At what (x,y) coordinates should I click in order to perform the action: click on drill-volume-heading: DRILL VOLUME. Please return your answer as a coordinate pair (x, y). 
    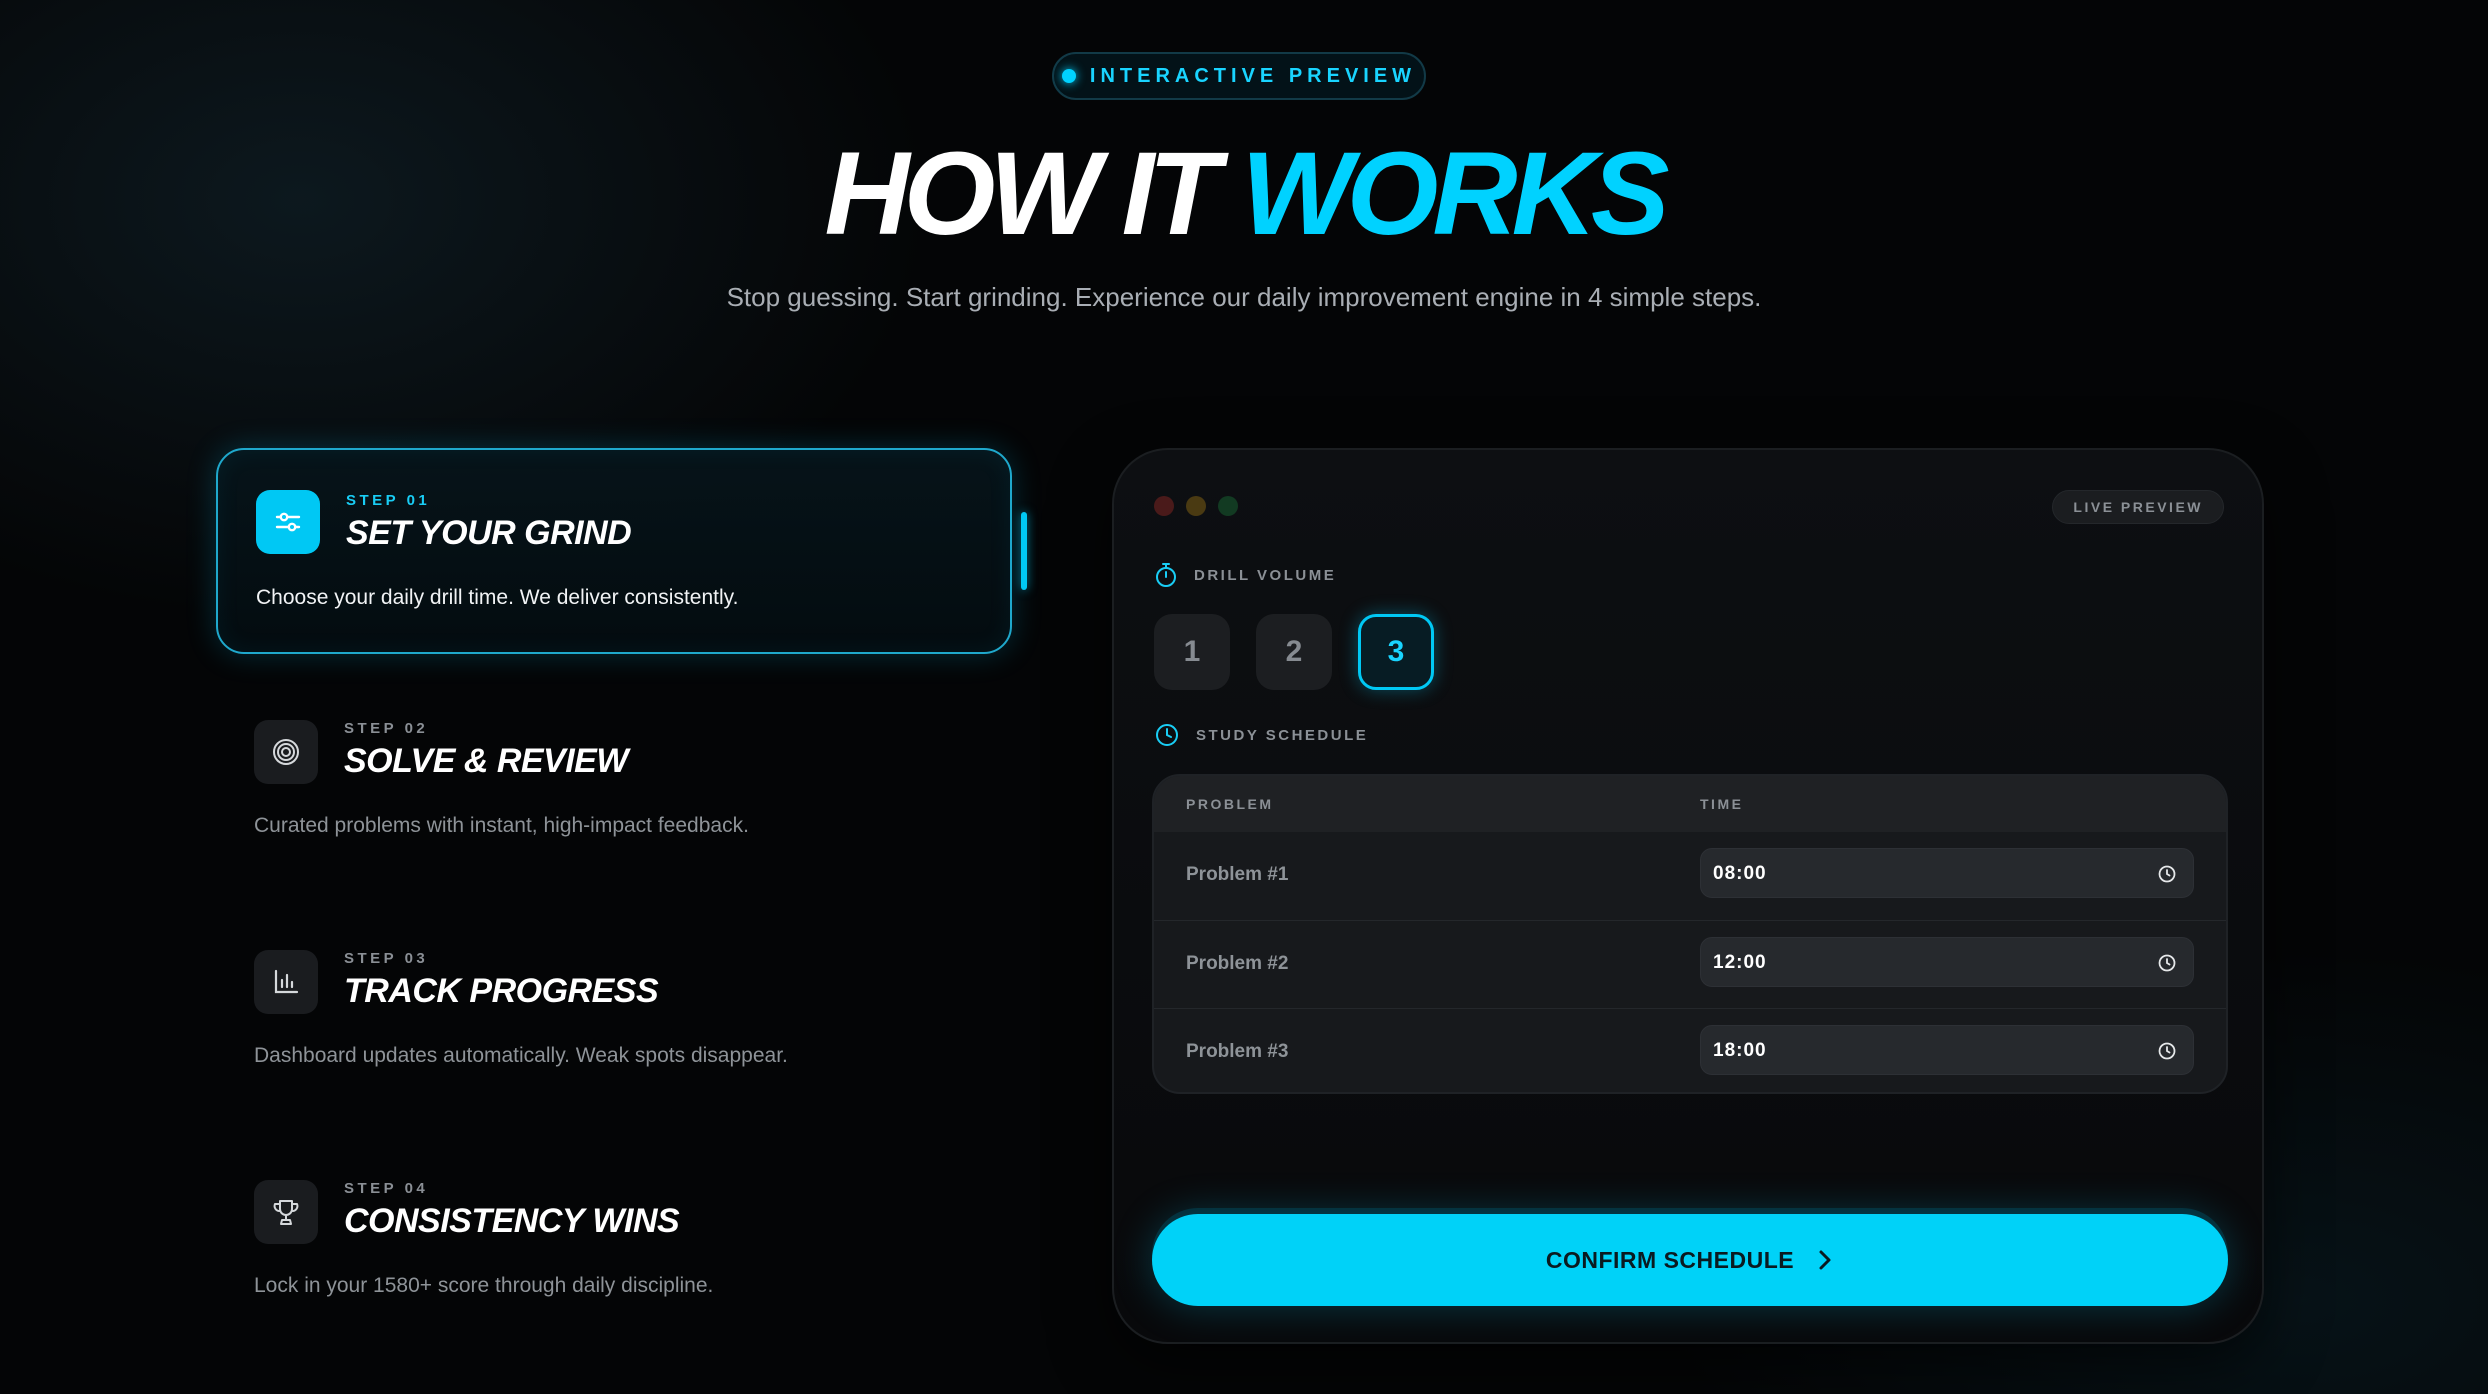
    Looking at the image, I should click on (1245, 575).